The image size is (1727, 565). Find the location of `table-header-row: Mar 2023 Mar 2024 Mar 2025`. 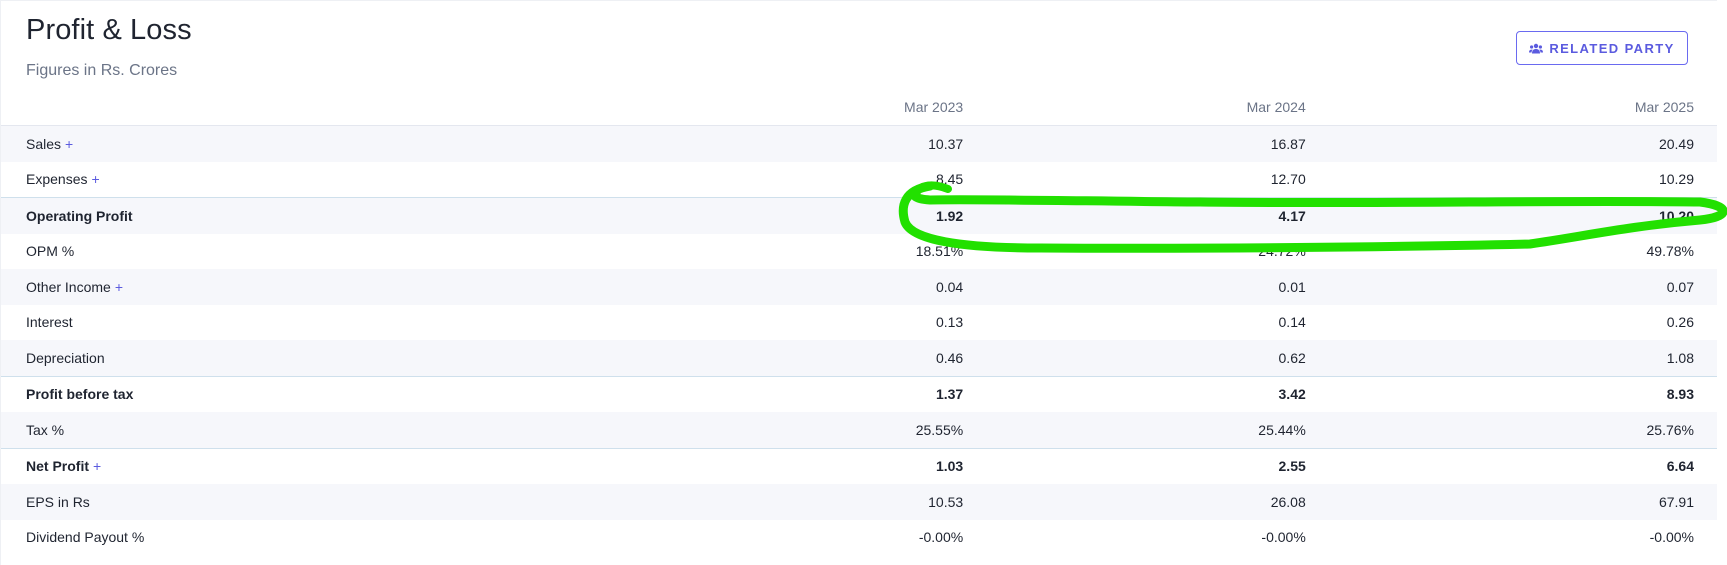

table-header-row: Mar 2023 Mar 2024 Mar 2025 is located at coordinates (859, 107).